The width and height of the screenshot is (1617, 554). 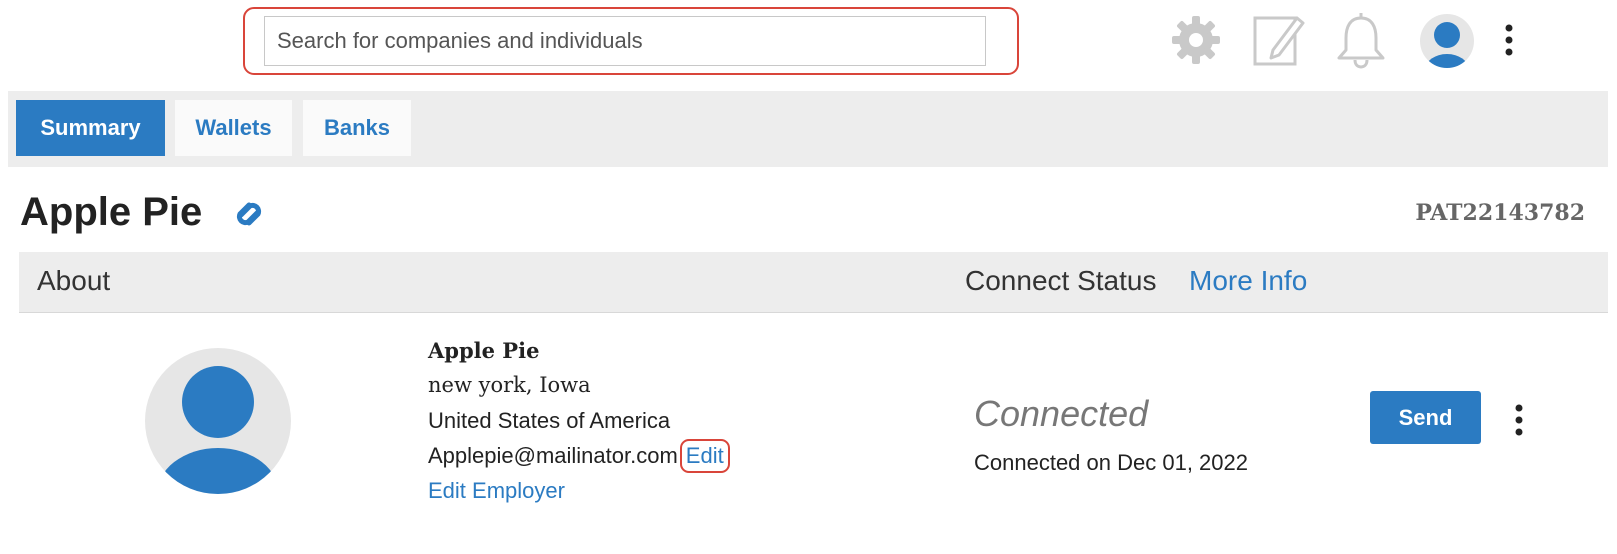 What do you see at coordinates (496, 490) in the screenshot?
I see `edit-employer-link: Edit Employer` at bounding box center [496, 490].